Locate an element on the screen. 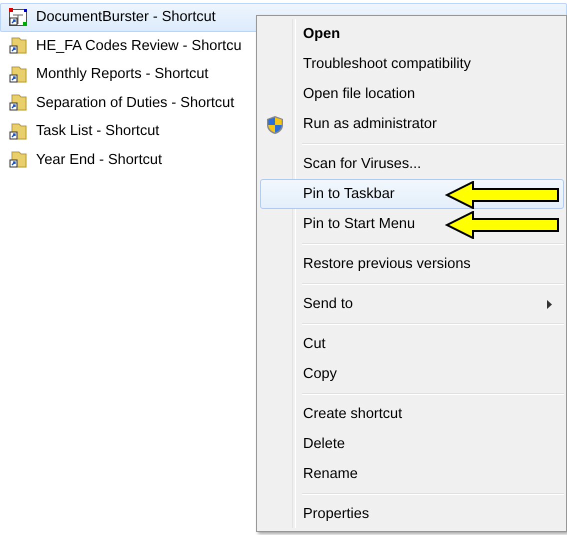  file-name: Monthly Reports - Shortcut is located at coordinates (122, 74).